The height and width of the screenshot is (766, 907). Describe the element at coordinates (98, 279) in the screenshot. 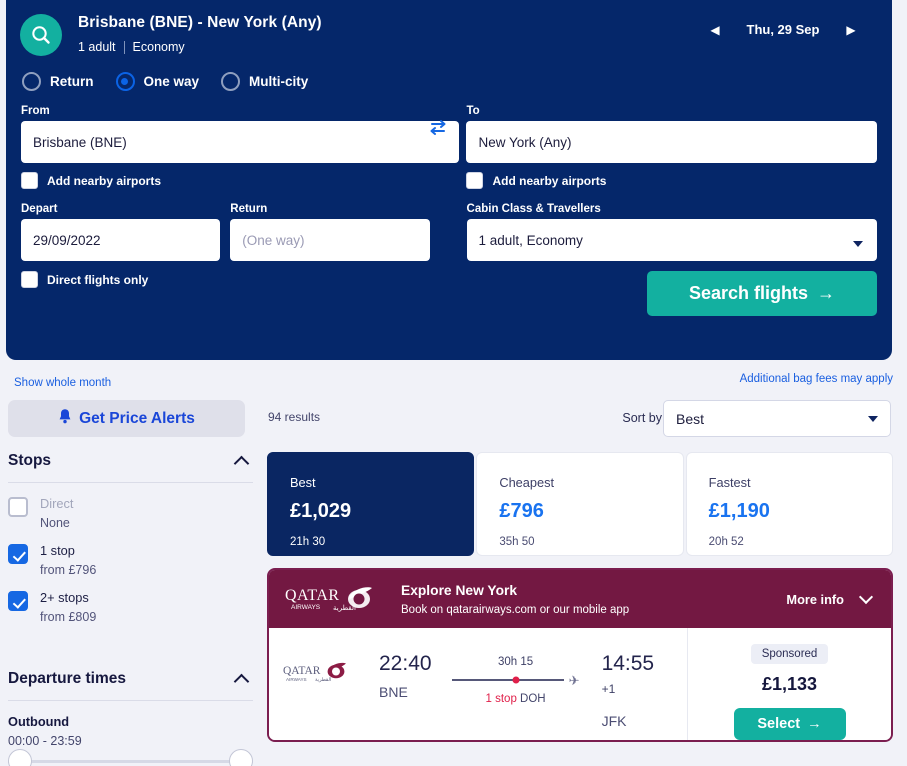

I see `direct-flights-only-label: Direct flights only` at that location.